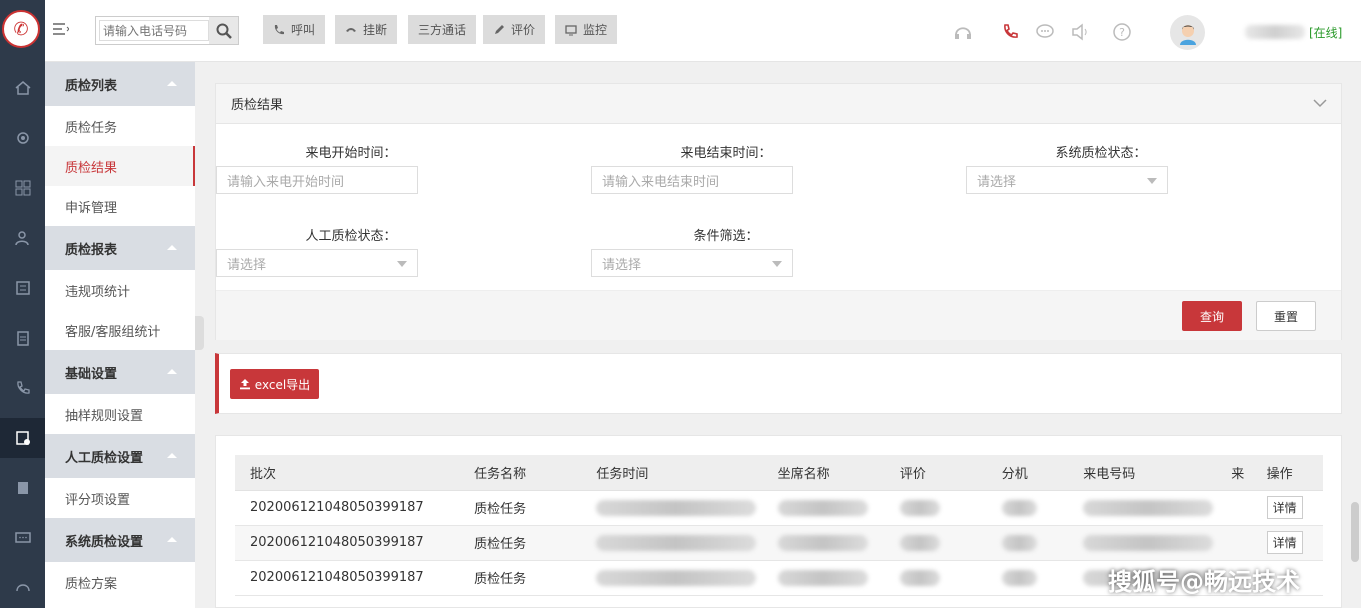 This screenshot has height=608, width=1361. What do you see at coordinates (778, 104) in the screenshot?
I see `filter-panel-header: 质检结果` at bounding box center [778, 104].